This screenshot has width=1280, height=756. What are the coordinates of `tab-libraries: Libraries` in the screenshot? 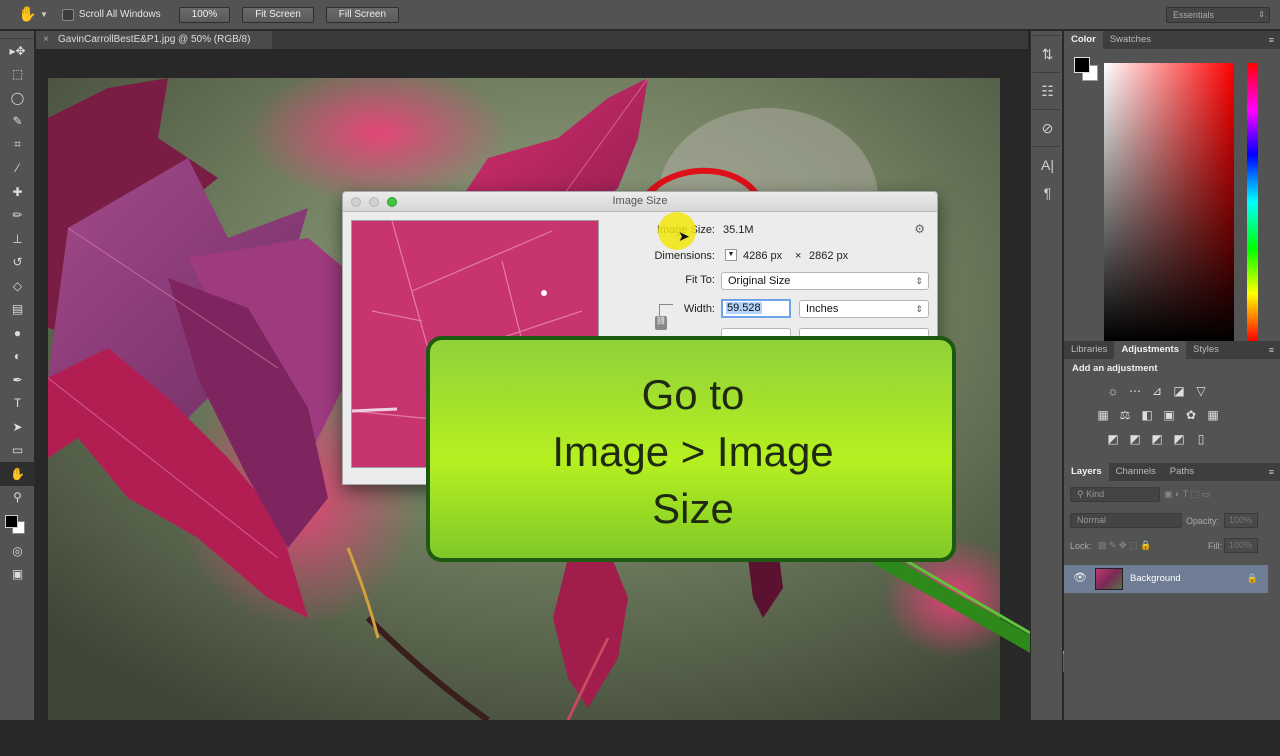 It's located at (1089, 350).